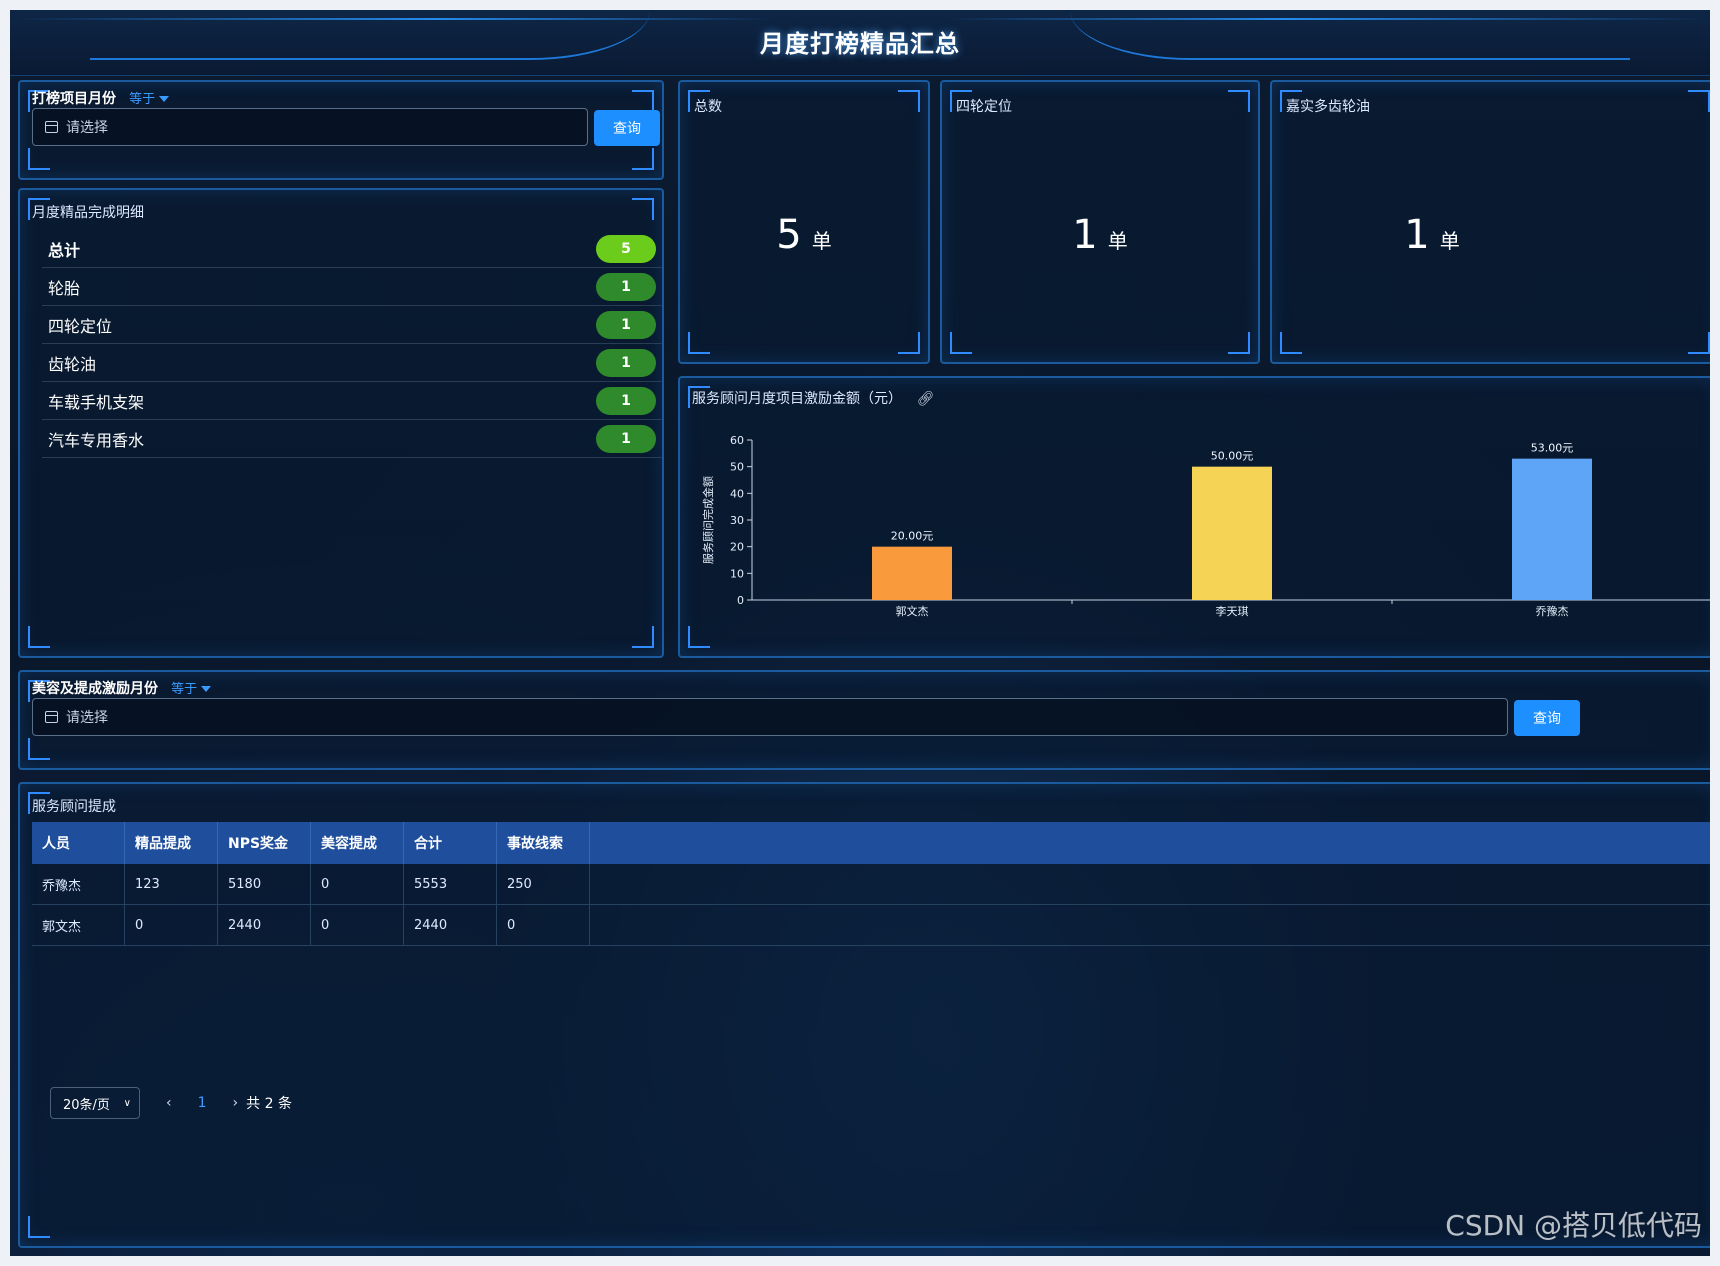  What do you see at coordinates (96, 440) in the screenshot?
I see `list-item-label: 汽车专用香水` at bounding box center [96, 440].